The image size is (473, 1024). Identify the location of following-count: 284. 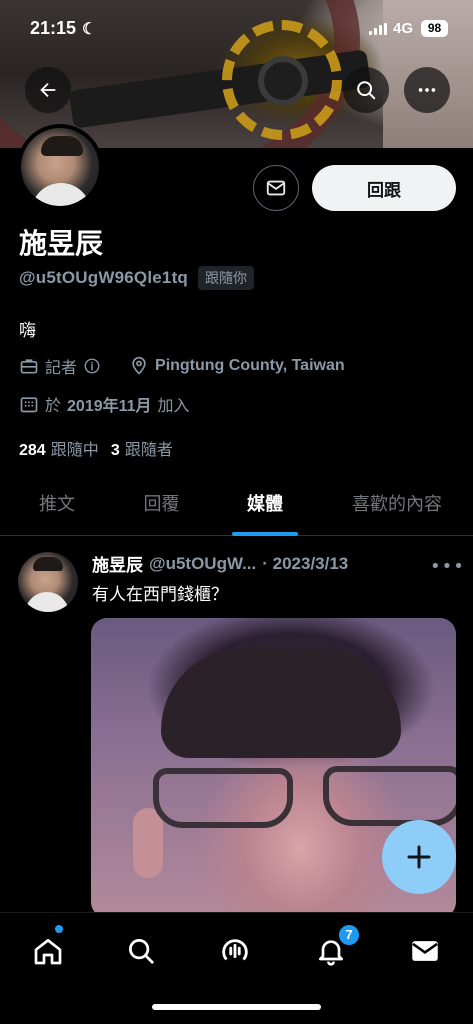
(32, 450).